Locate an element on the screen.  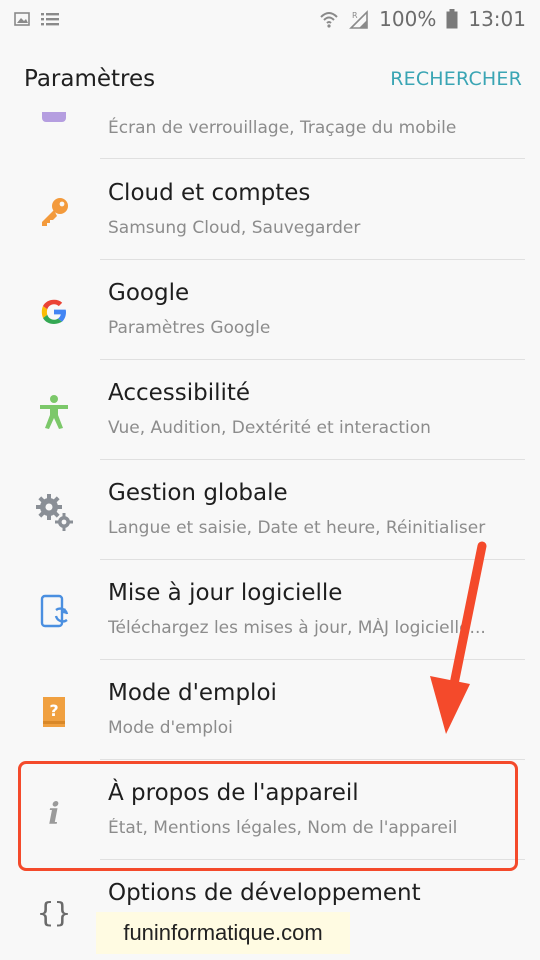
settings-item-lock-screen-partial: Écran de verrouillage, Traçage du mobile is located at coordinates (270, 136).